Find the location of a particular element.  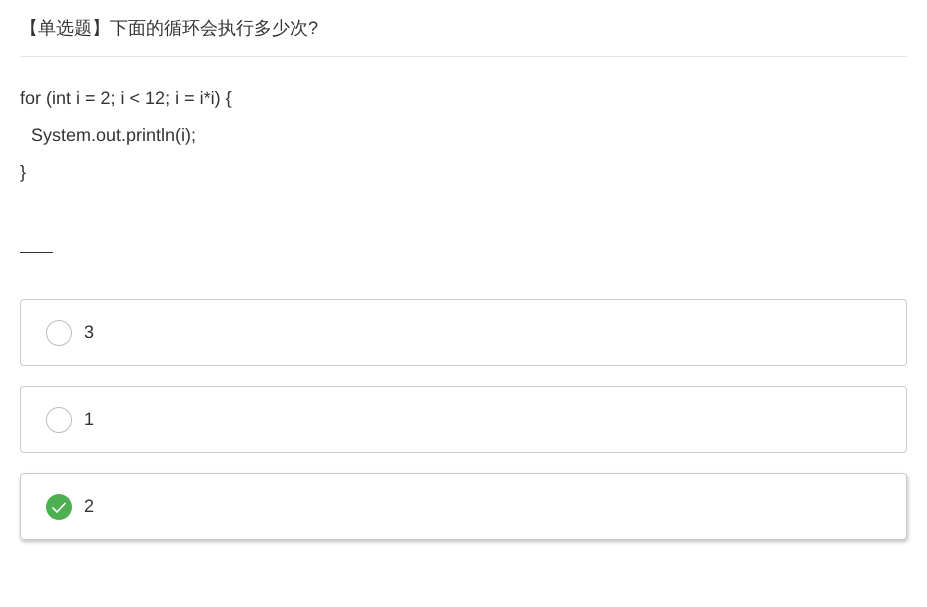

fill-in-line is located at coordinates (36, 251).